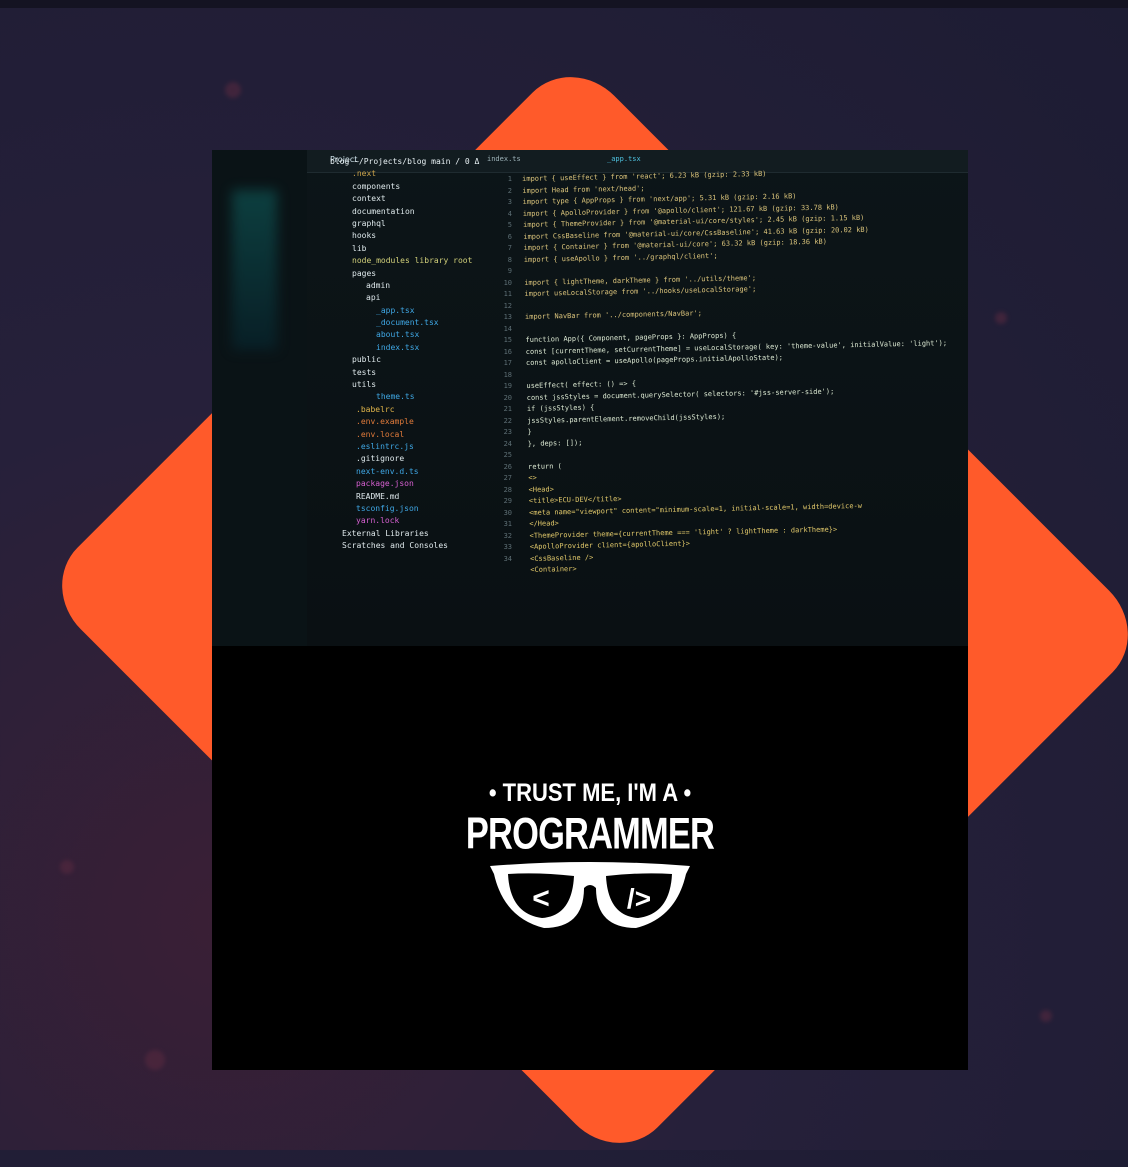 The width and height of the screenshot is (1128, 1167). I want to click on tree-item: yarn.lock, so click(378, 521).